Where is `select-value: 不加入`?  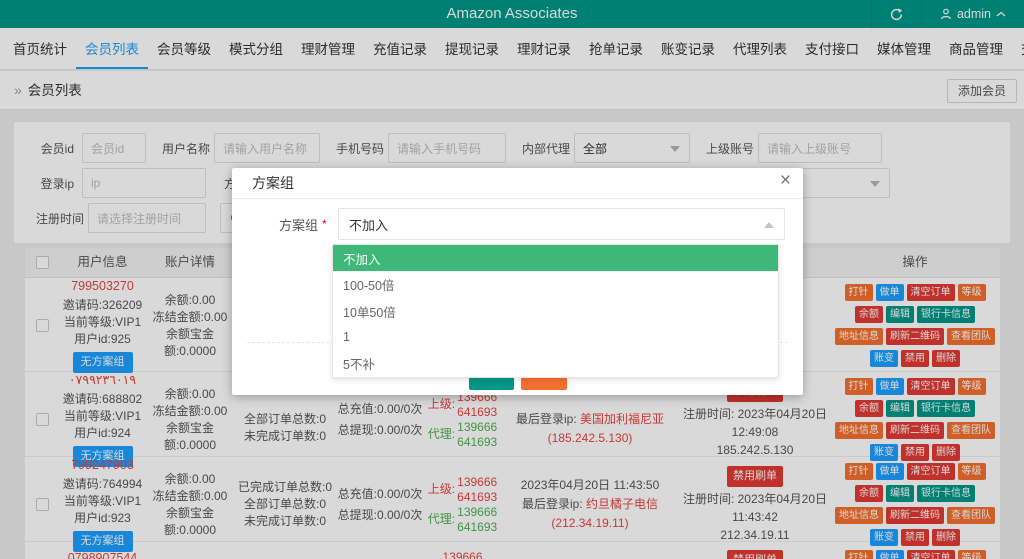
select-value: 不加入 is located at coordinates (369, 225).